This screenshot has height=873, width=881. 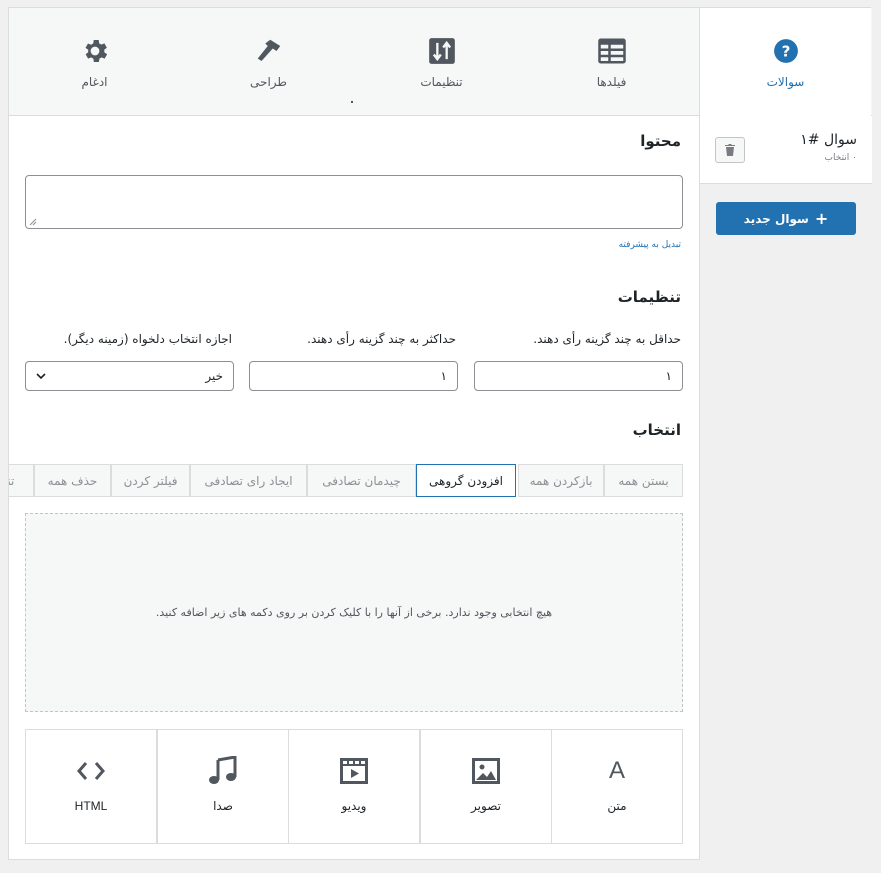 I want to click on tab-settings: تنظیمات, so click(x=441, y=62).